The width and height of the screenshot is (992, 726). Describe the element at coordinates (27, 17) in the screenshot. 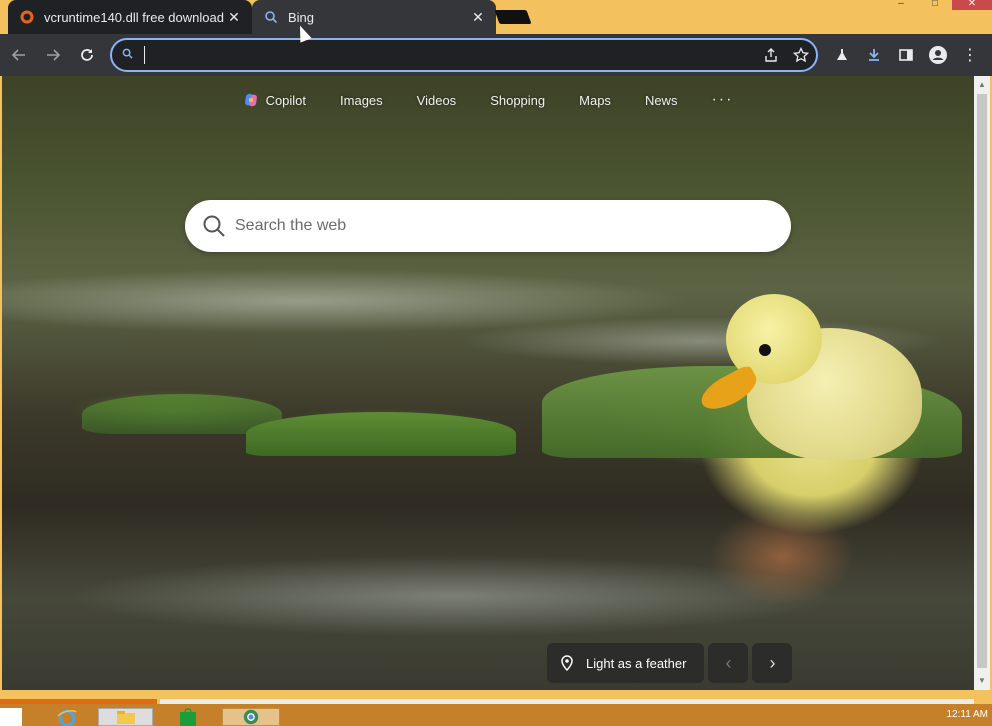

I see `gear-icon` at that location.